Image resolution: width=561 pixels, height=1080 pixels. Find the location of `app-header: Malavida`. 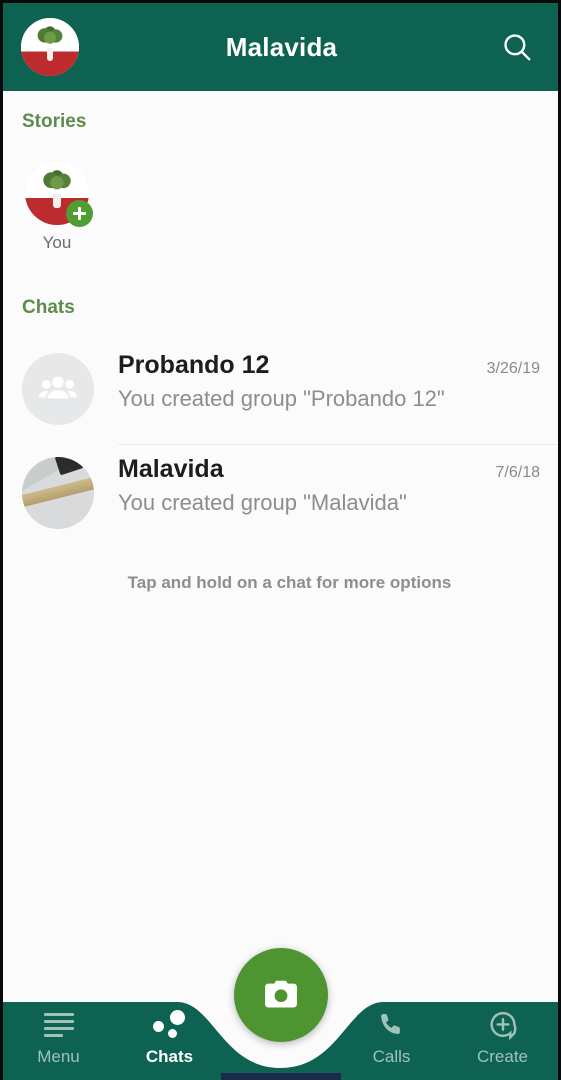

app-header: Malavida is located at coordinates (280, 47).